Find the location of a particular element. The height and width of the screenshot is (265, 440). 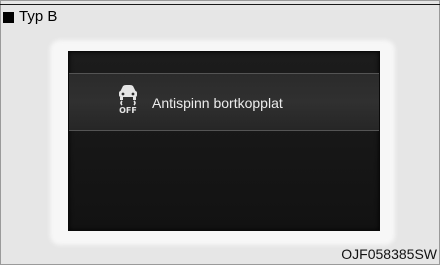

header-rule is located at coordinates (220, 4).